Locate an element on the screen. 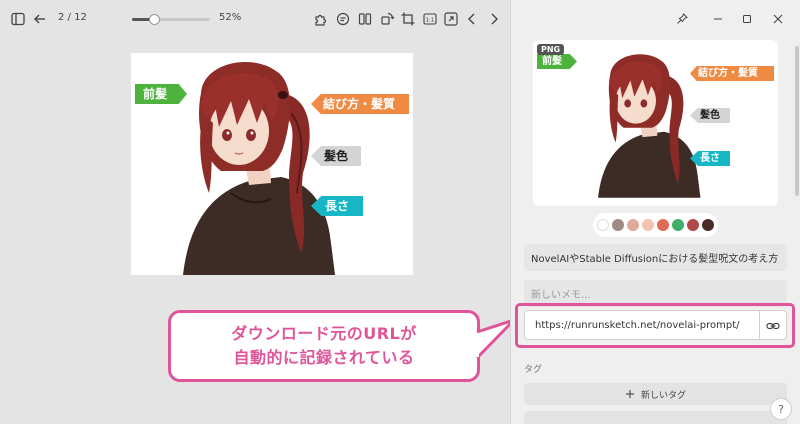  preview-label-color: 髪色 is located at coordinates (710, 115).